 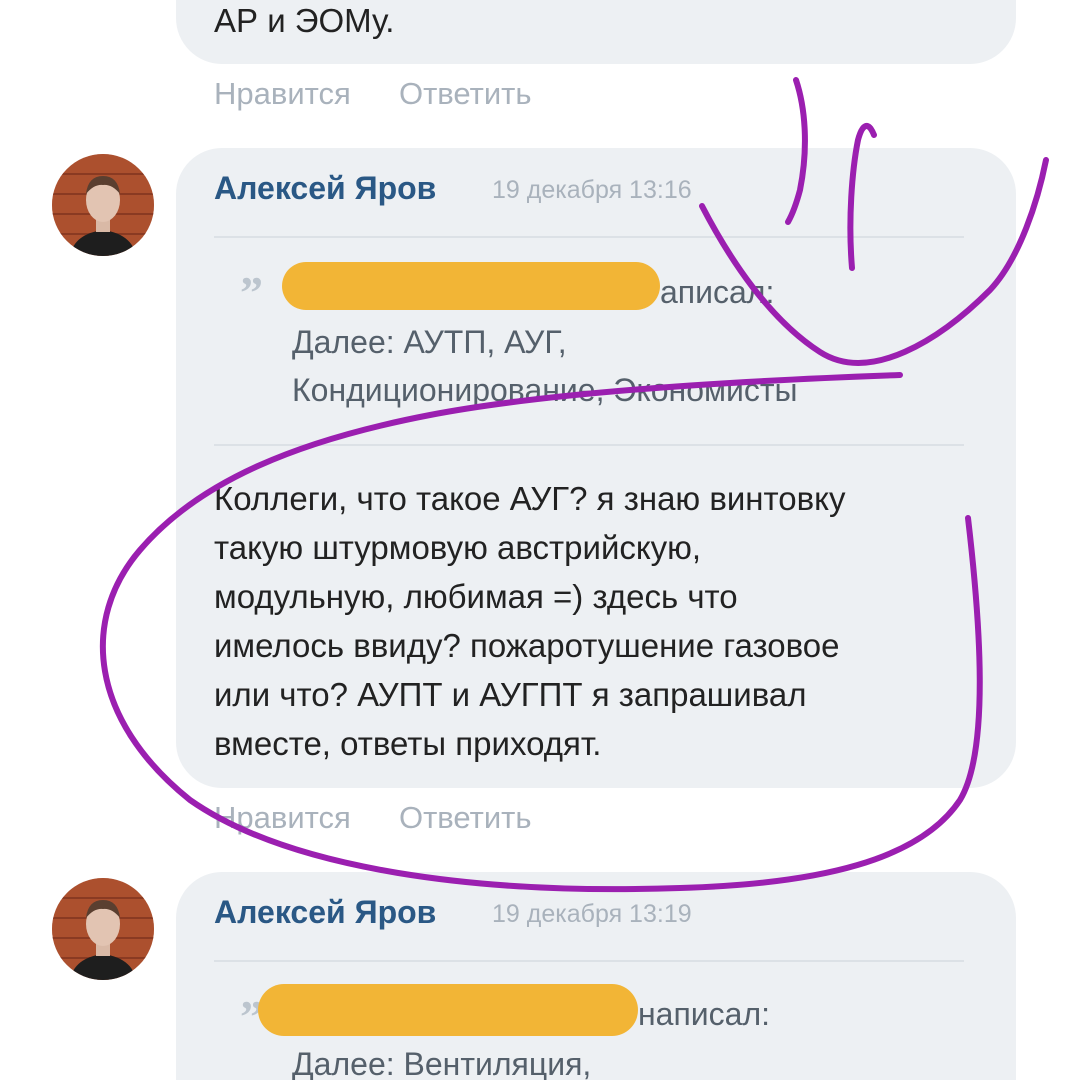 What do you see at coordinates (592, 914) in the screenshot?
I see `comment-date: 19 декабря 13:19` at bounding box center [592, 914].